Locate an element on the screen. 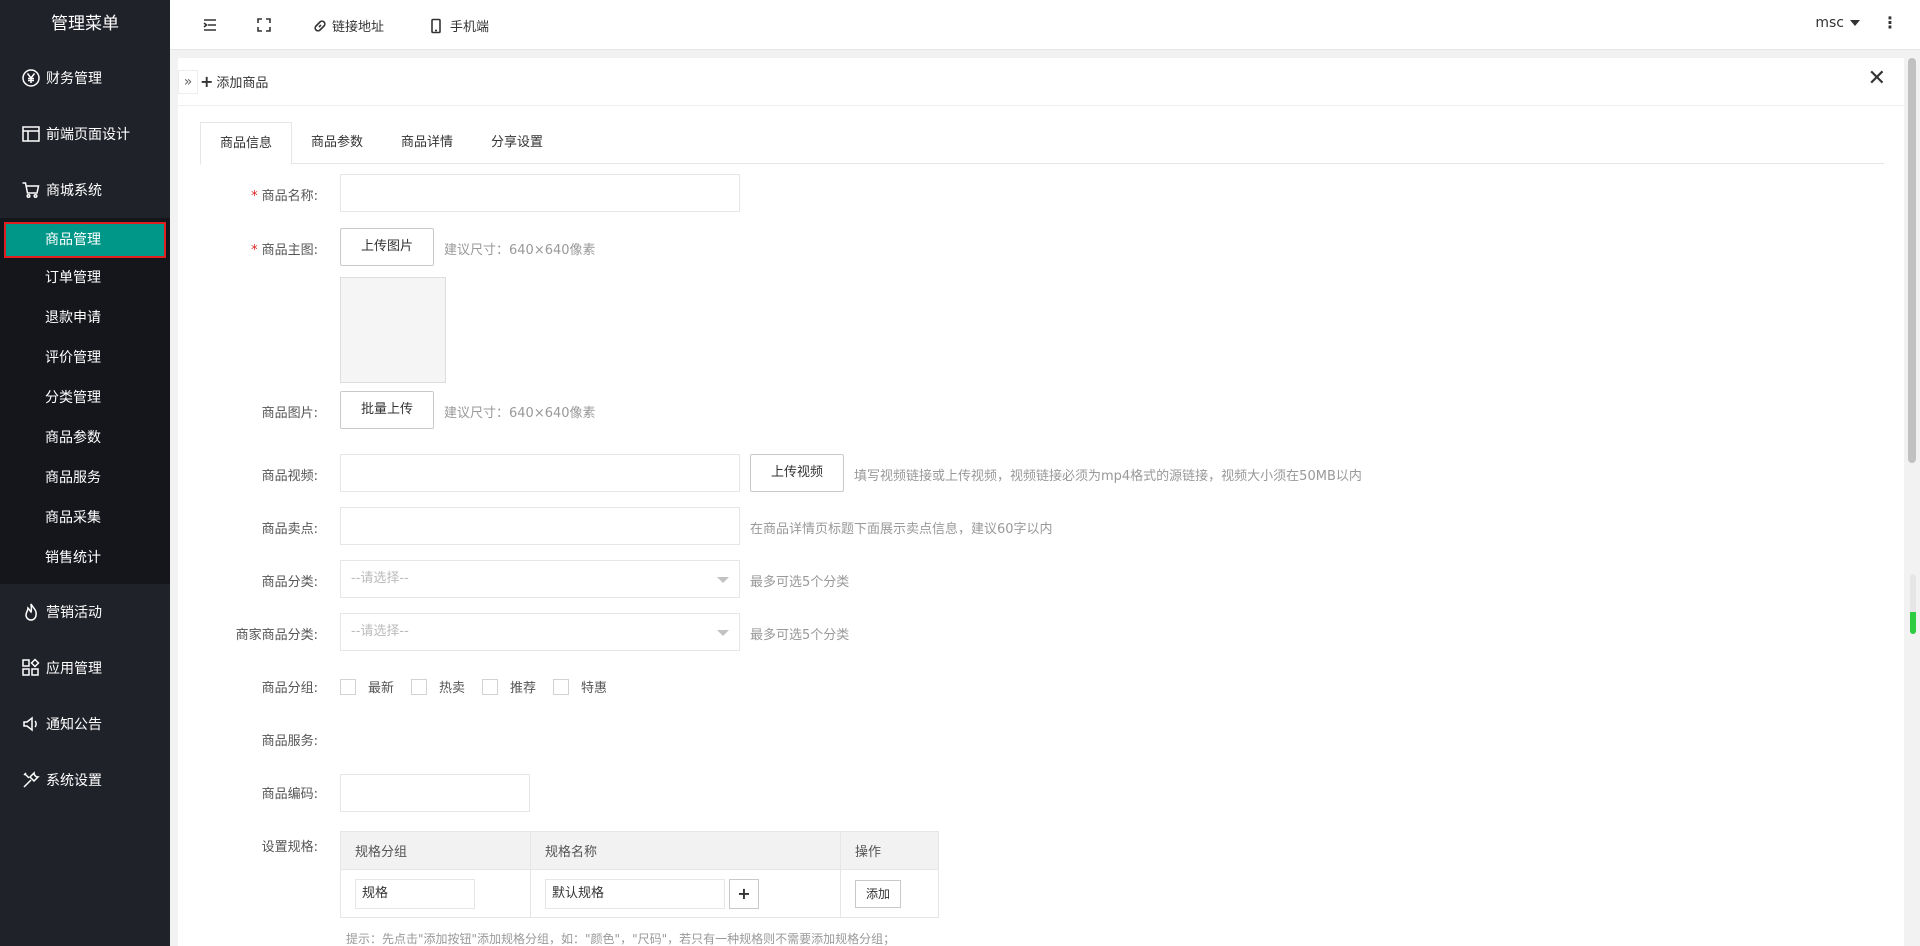  tab-bar: 商品信息 商品参数 商品详情 分享设置 is located at coordinates (1042, 143).